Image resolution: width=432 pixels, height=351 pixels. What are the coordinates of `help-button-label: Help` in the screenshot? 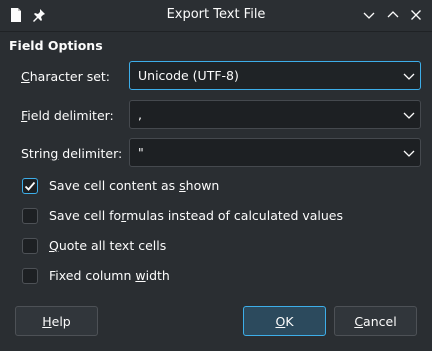 It's located at (56, 321).